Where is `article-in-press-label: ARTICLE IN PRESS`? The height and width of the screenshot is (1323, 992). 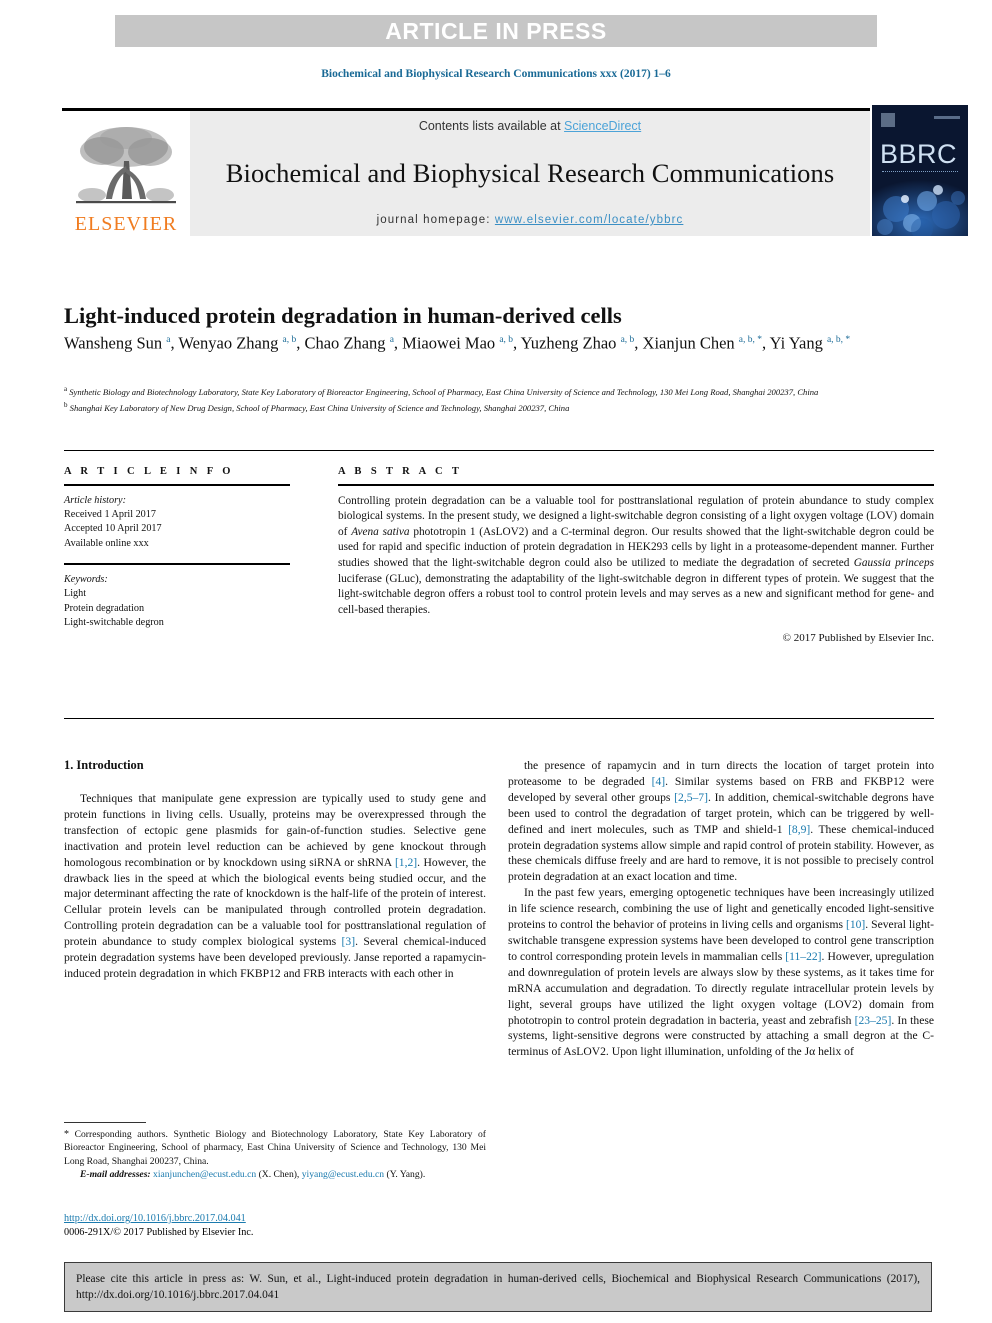 article-in-press-label: ARTICLE IN PRESS is located at coordinates (496, 30).